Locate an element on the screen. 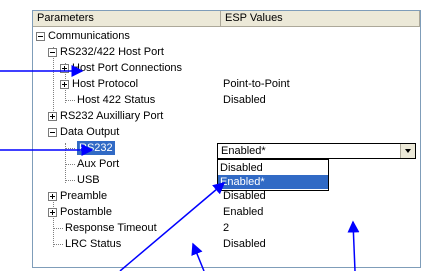 The image size is (423, 271). arrow-dropdown-options is located at coordinates (172, 226).